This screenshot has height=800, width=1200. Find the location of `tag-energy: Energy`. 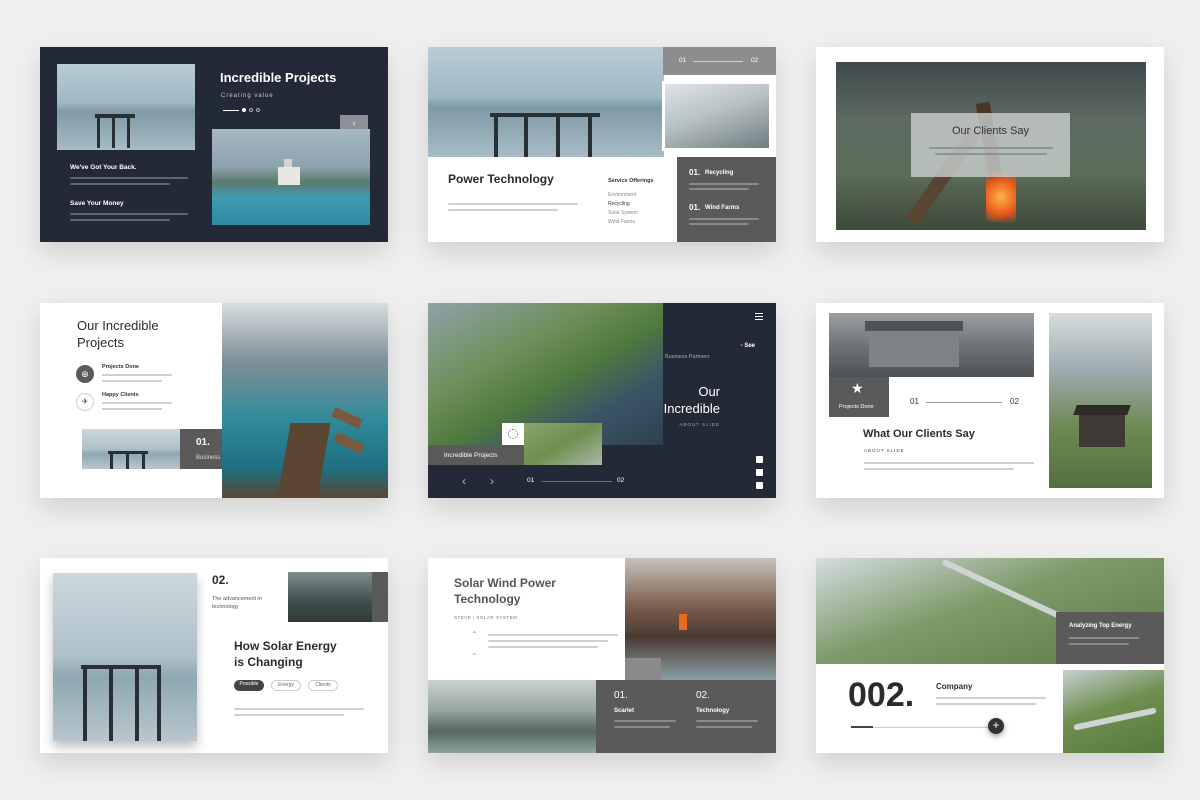

tag-energy: Energy is located at coordinates (286, 685).